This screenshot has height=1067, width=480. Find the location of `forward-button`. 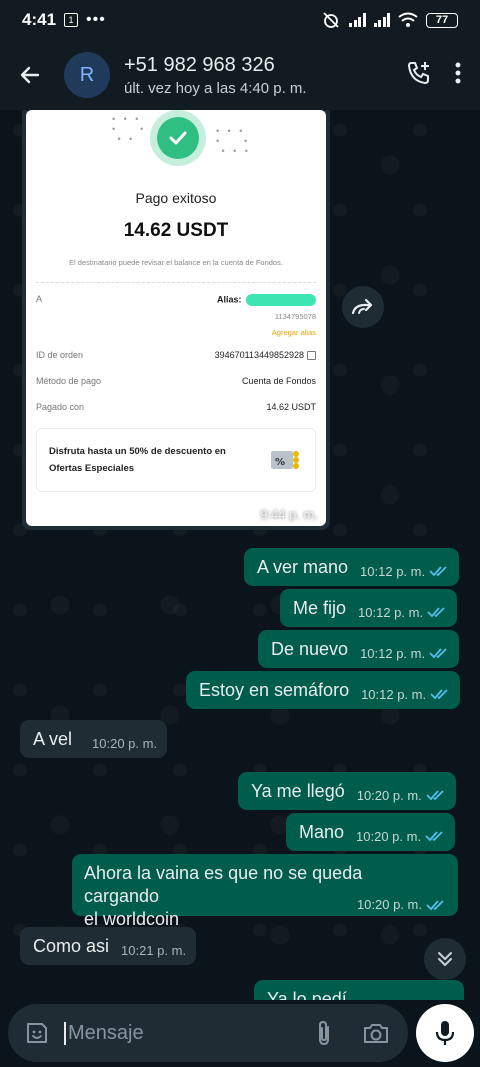

forward-button is located at coordinates (363, 307).